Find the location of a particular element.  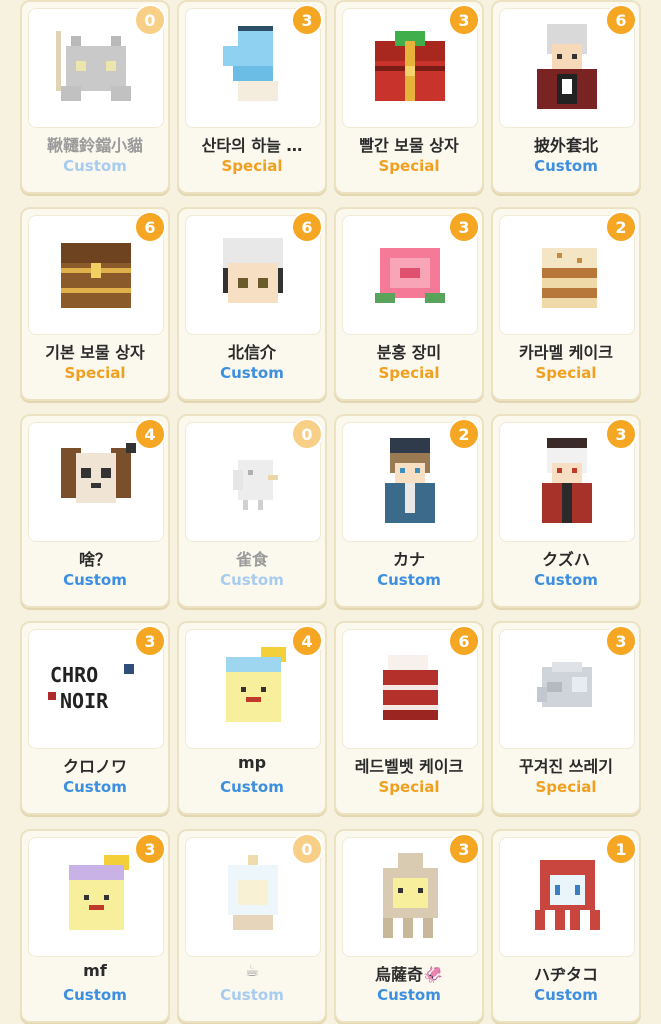

item-card: 6 北信介 Custom is located at coordinates (252, 304).